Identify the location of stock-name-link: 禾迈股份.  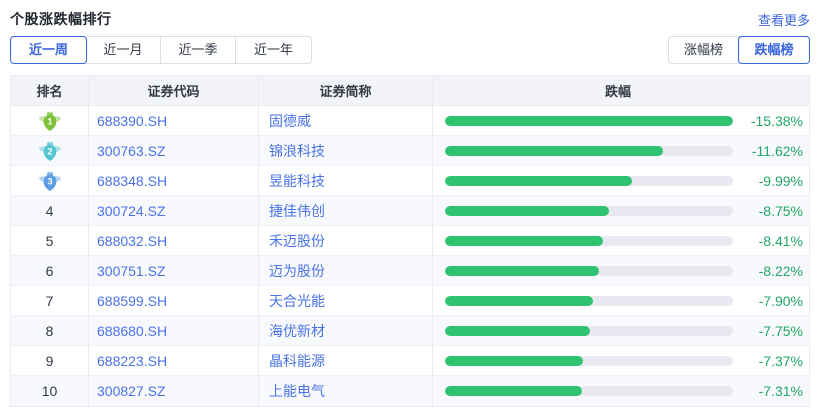
(297, 241).